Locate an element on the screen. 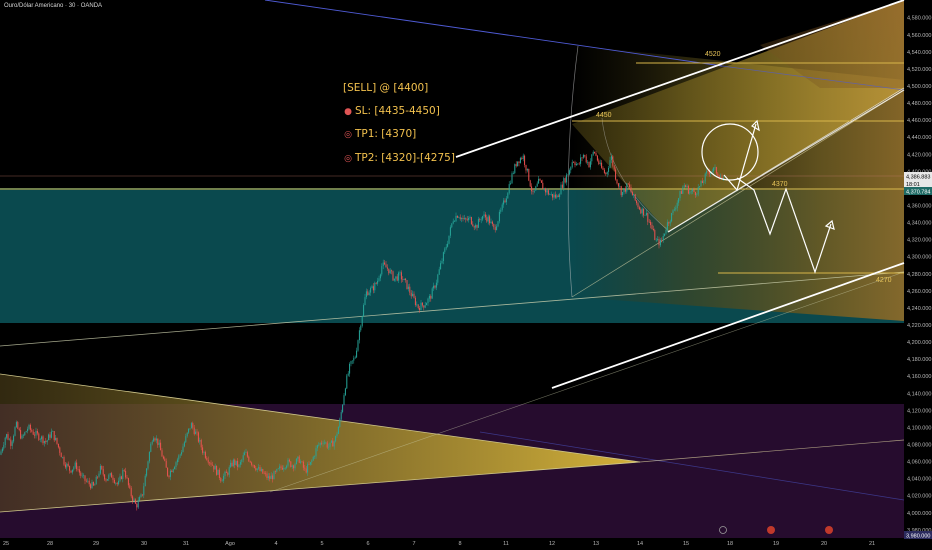 The height and width of the screenshot is (550, 932). trade-signal-box: [SELL] @ [4400] ● SL: [4435-4450] ◎ TP1 is located at coordinates (399, 123).